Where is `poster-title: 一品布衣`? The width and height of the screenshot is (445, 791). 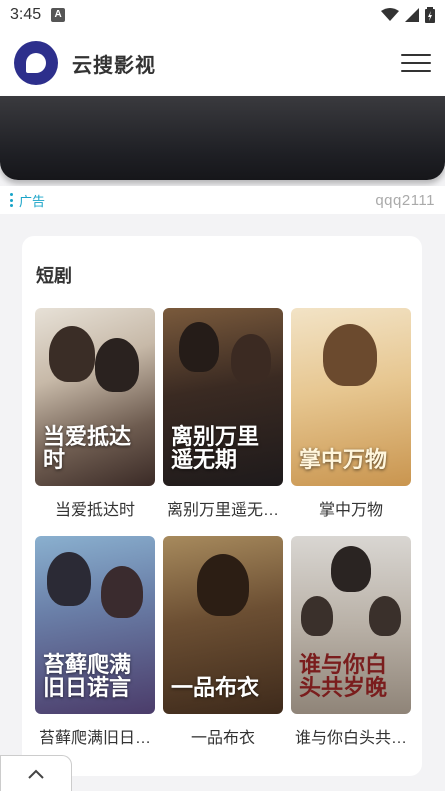 poster-title: 一品布衣 is located at coordinates (215, 687).